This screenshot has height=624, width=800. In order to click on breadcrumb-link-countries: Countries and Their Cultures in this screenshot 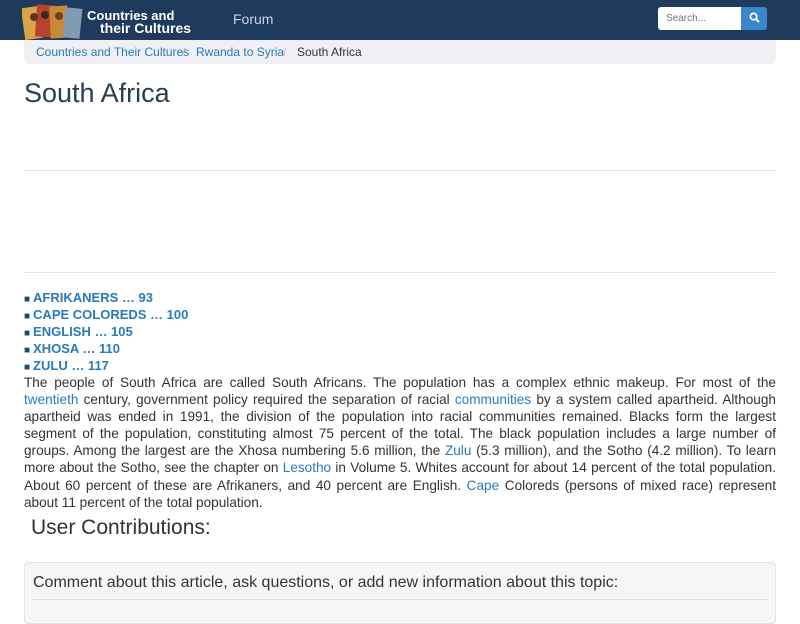, I will do `click(112, 52)`.